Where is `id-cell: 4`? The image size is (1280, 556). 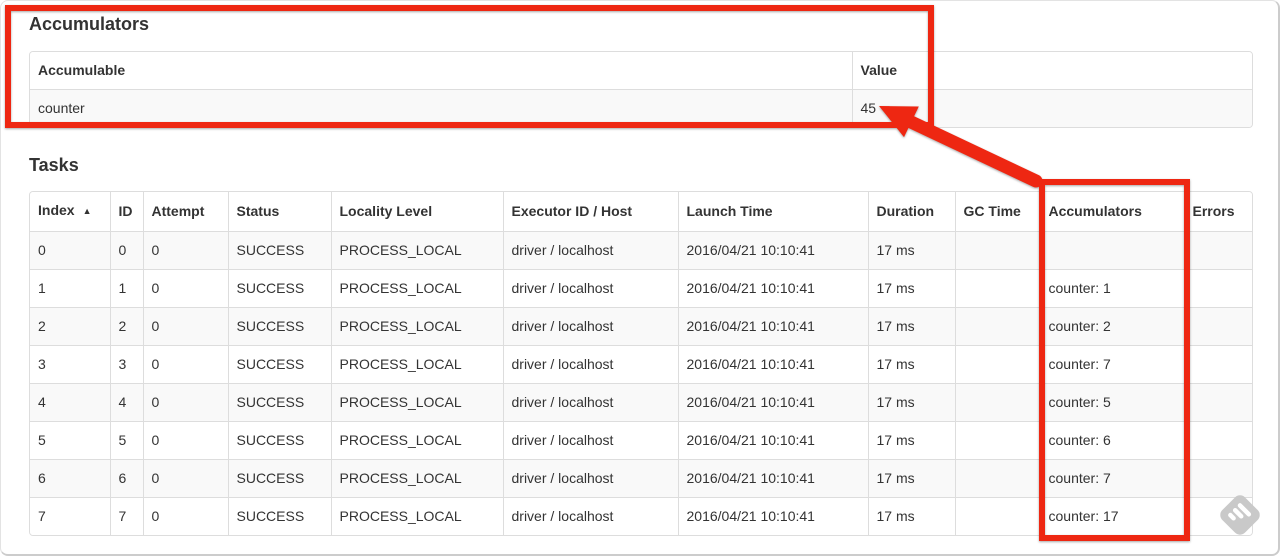 id-cell: 4 is located at coordinates (126, 402).